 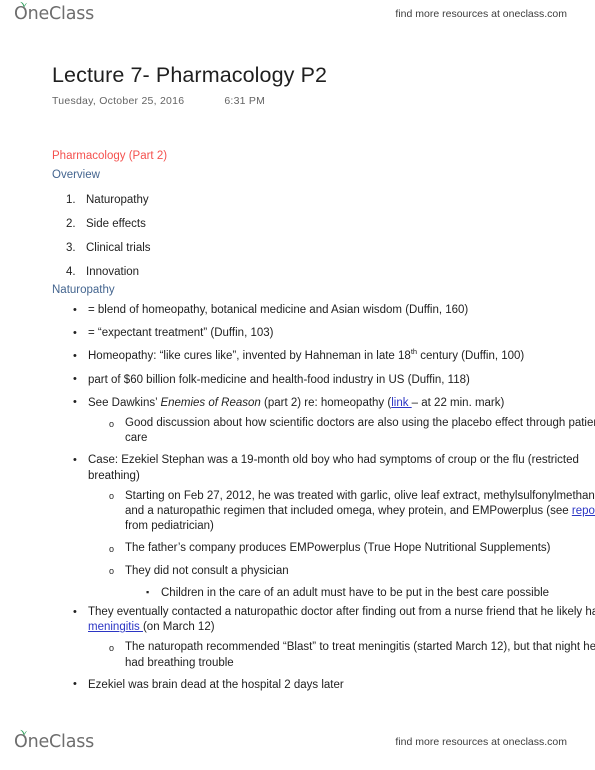 I want to click on document-time: 6:31 PM, so click(x=245, y=101).